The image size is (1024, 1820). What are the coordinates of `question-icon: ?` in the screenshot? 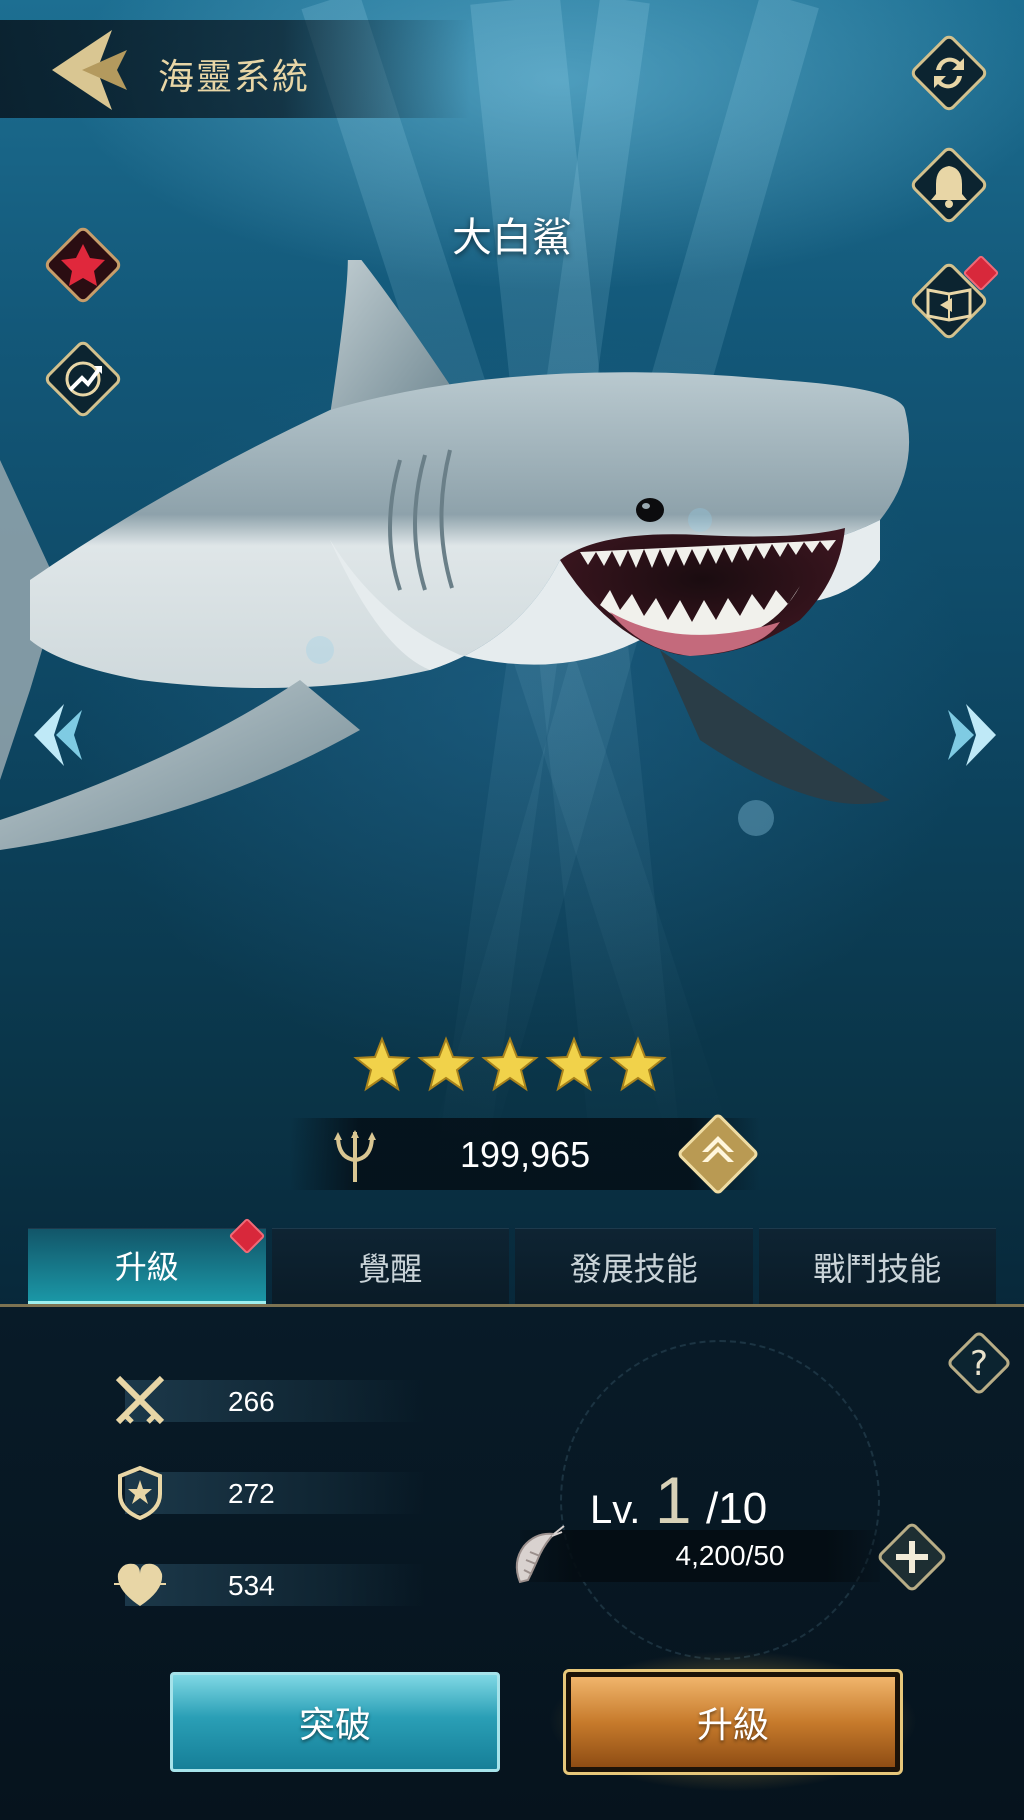 It's located at (979, 1363).